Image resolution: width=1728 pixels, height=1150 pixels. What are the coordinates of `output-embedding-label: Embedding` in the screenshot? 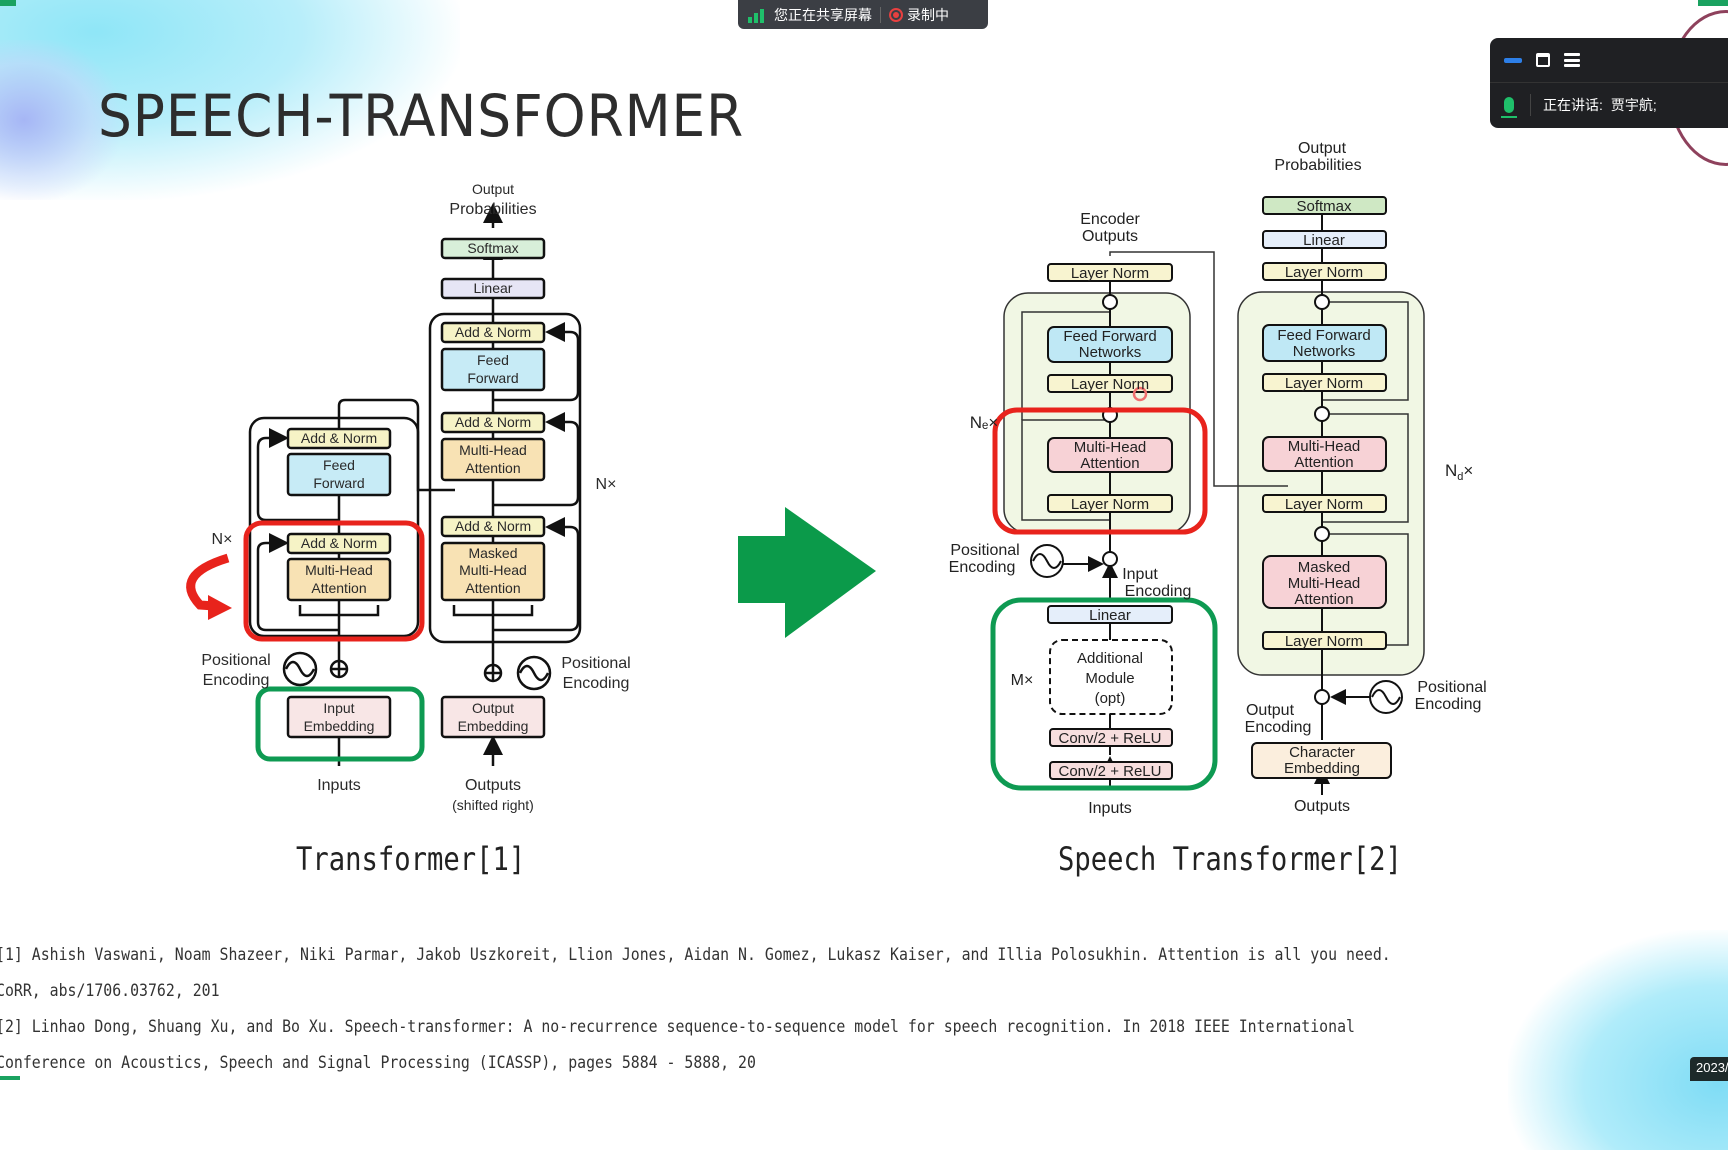 It's located at (493, 726).